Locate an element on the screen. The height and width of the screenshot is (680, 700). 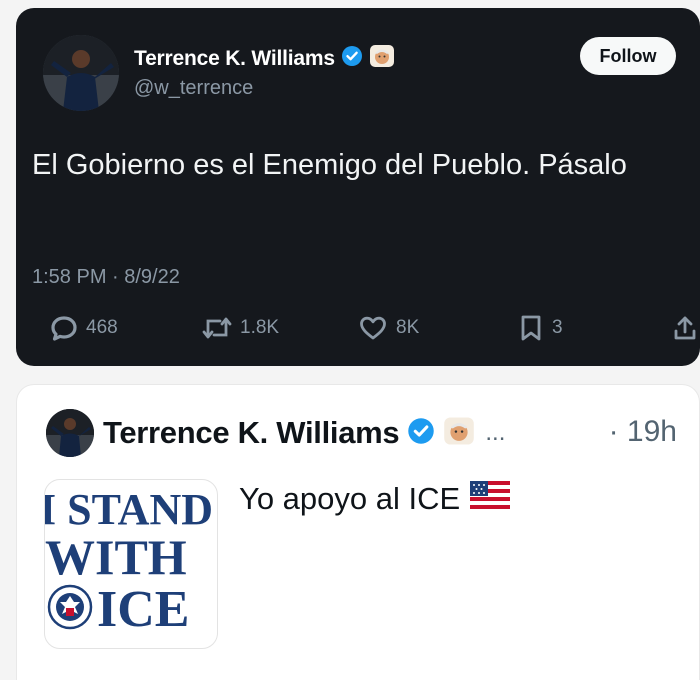
follow-button: Follow is located at coordinates (628, 56).